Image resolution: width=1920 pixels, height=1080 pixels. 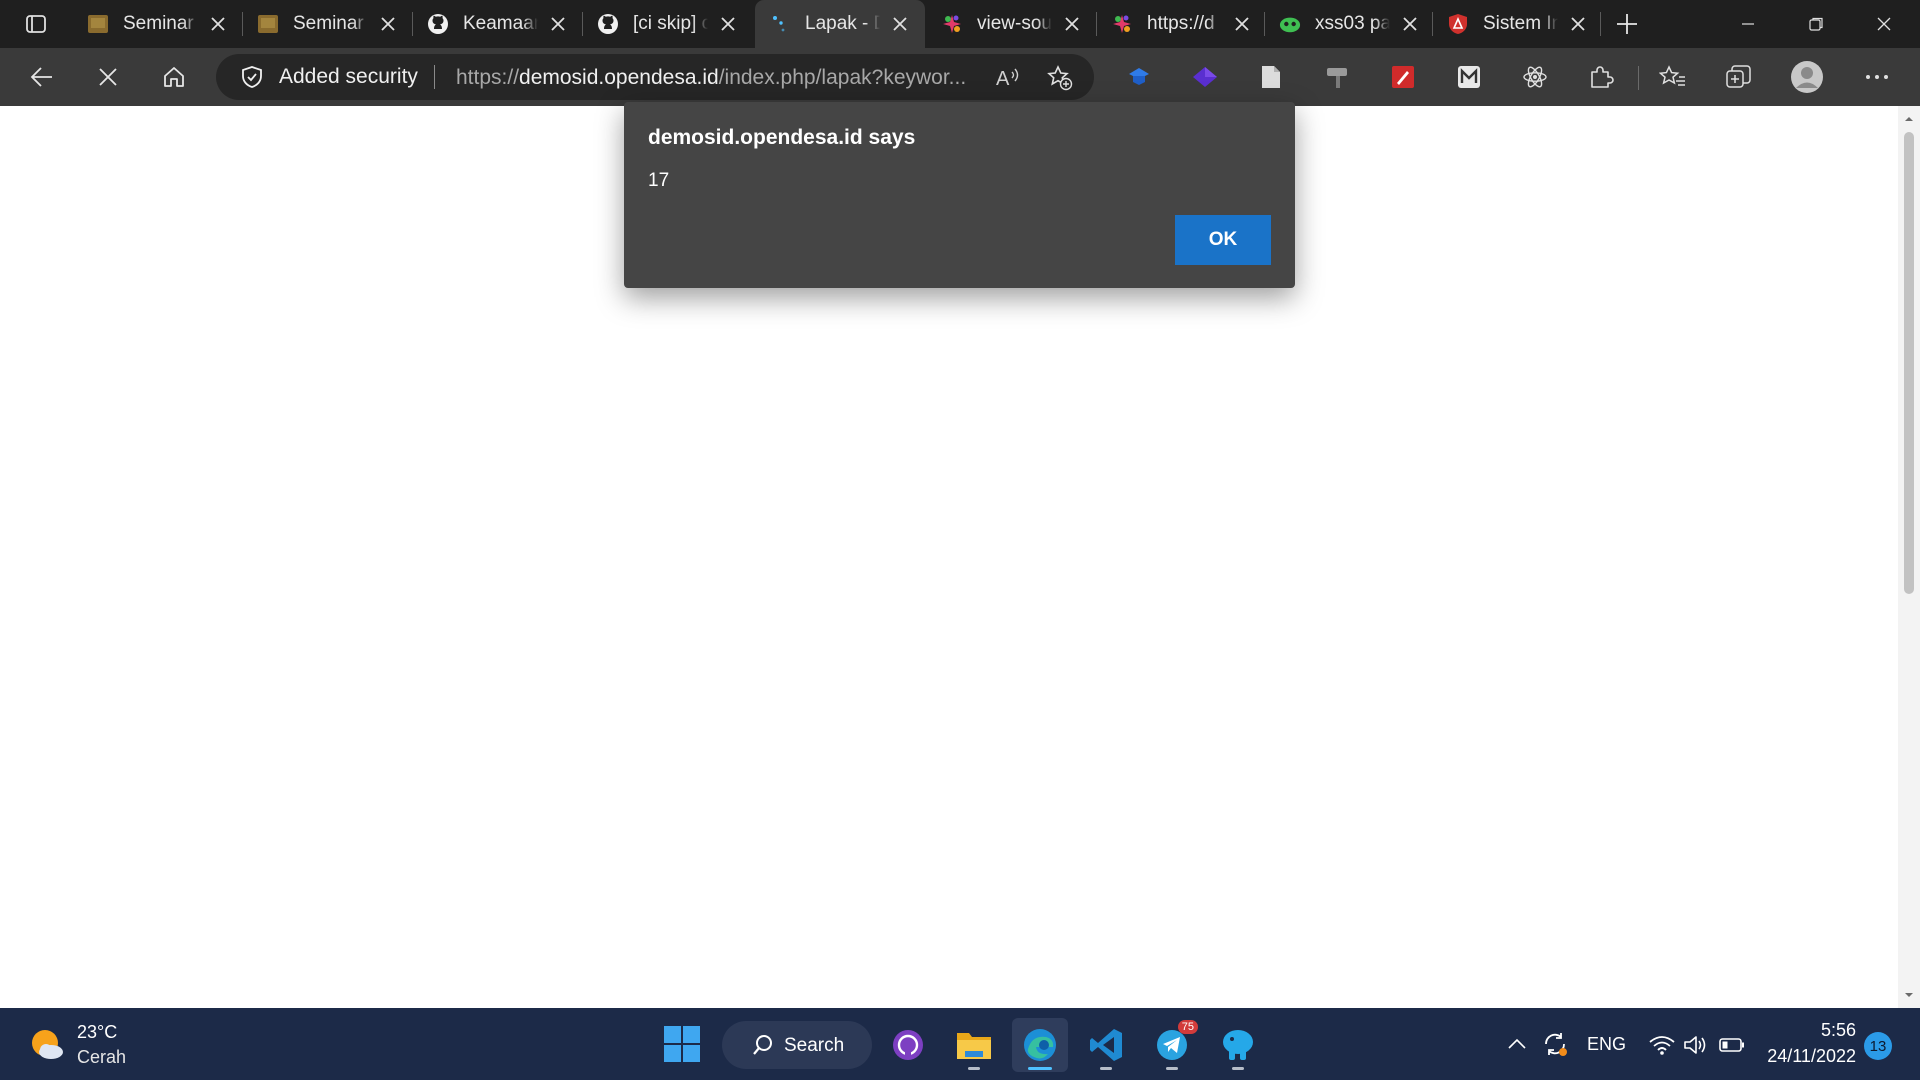 What do you see at coordinates (1673, 77) in the screenshot?
I see `favorites-button` at bounding box center [1673, 77].